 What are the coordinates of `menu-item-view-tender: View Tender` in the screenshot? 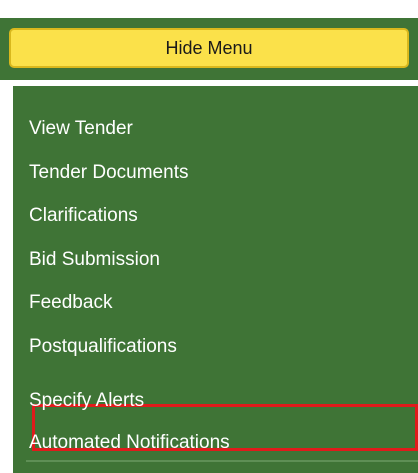 It's located at (81, 129).